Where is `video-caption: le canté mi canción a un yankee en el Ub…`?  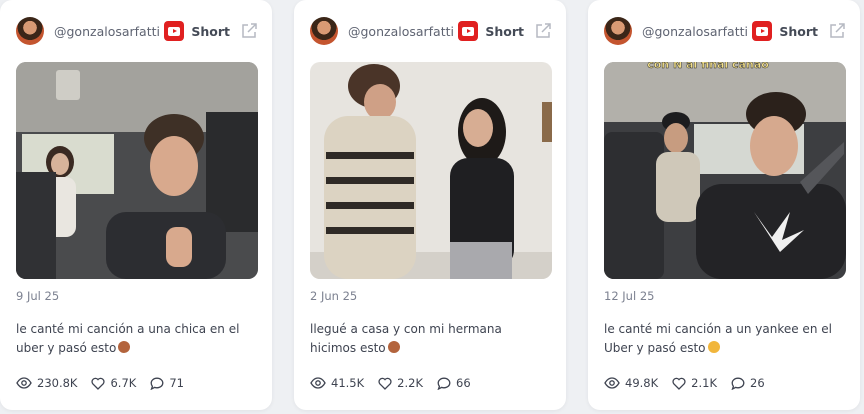
video-caption: le canté mi canción a un yankee en el Ub… is located at coordinates (722, 339).